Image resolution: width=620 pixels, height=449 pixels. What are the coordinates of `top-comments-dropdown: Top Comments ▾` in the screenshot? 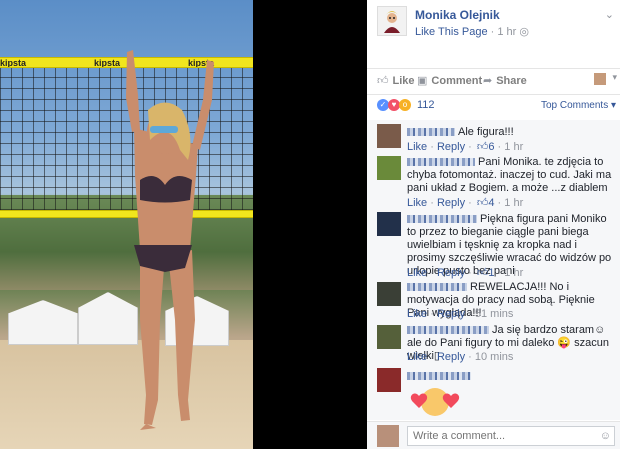 It's located at (578, 105).